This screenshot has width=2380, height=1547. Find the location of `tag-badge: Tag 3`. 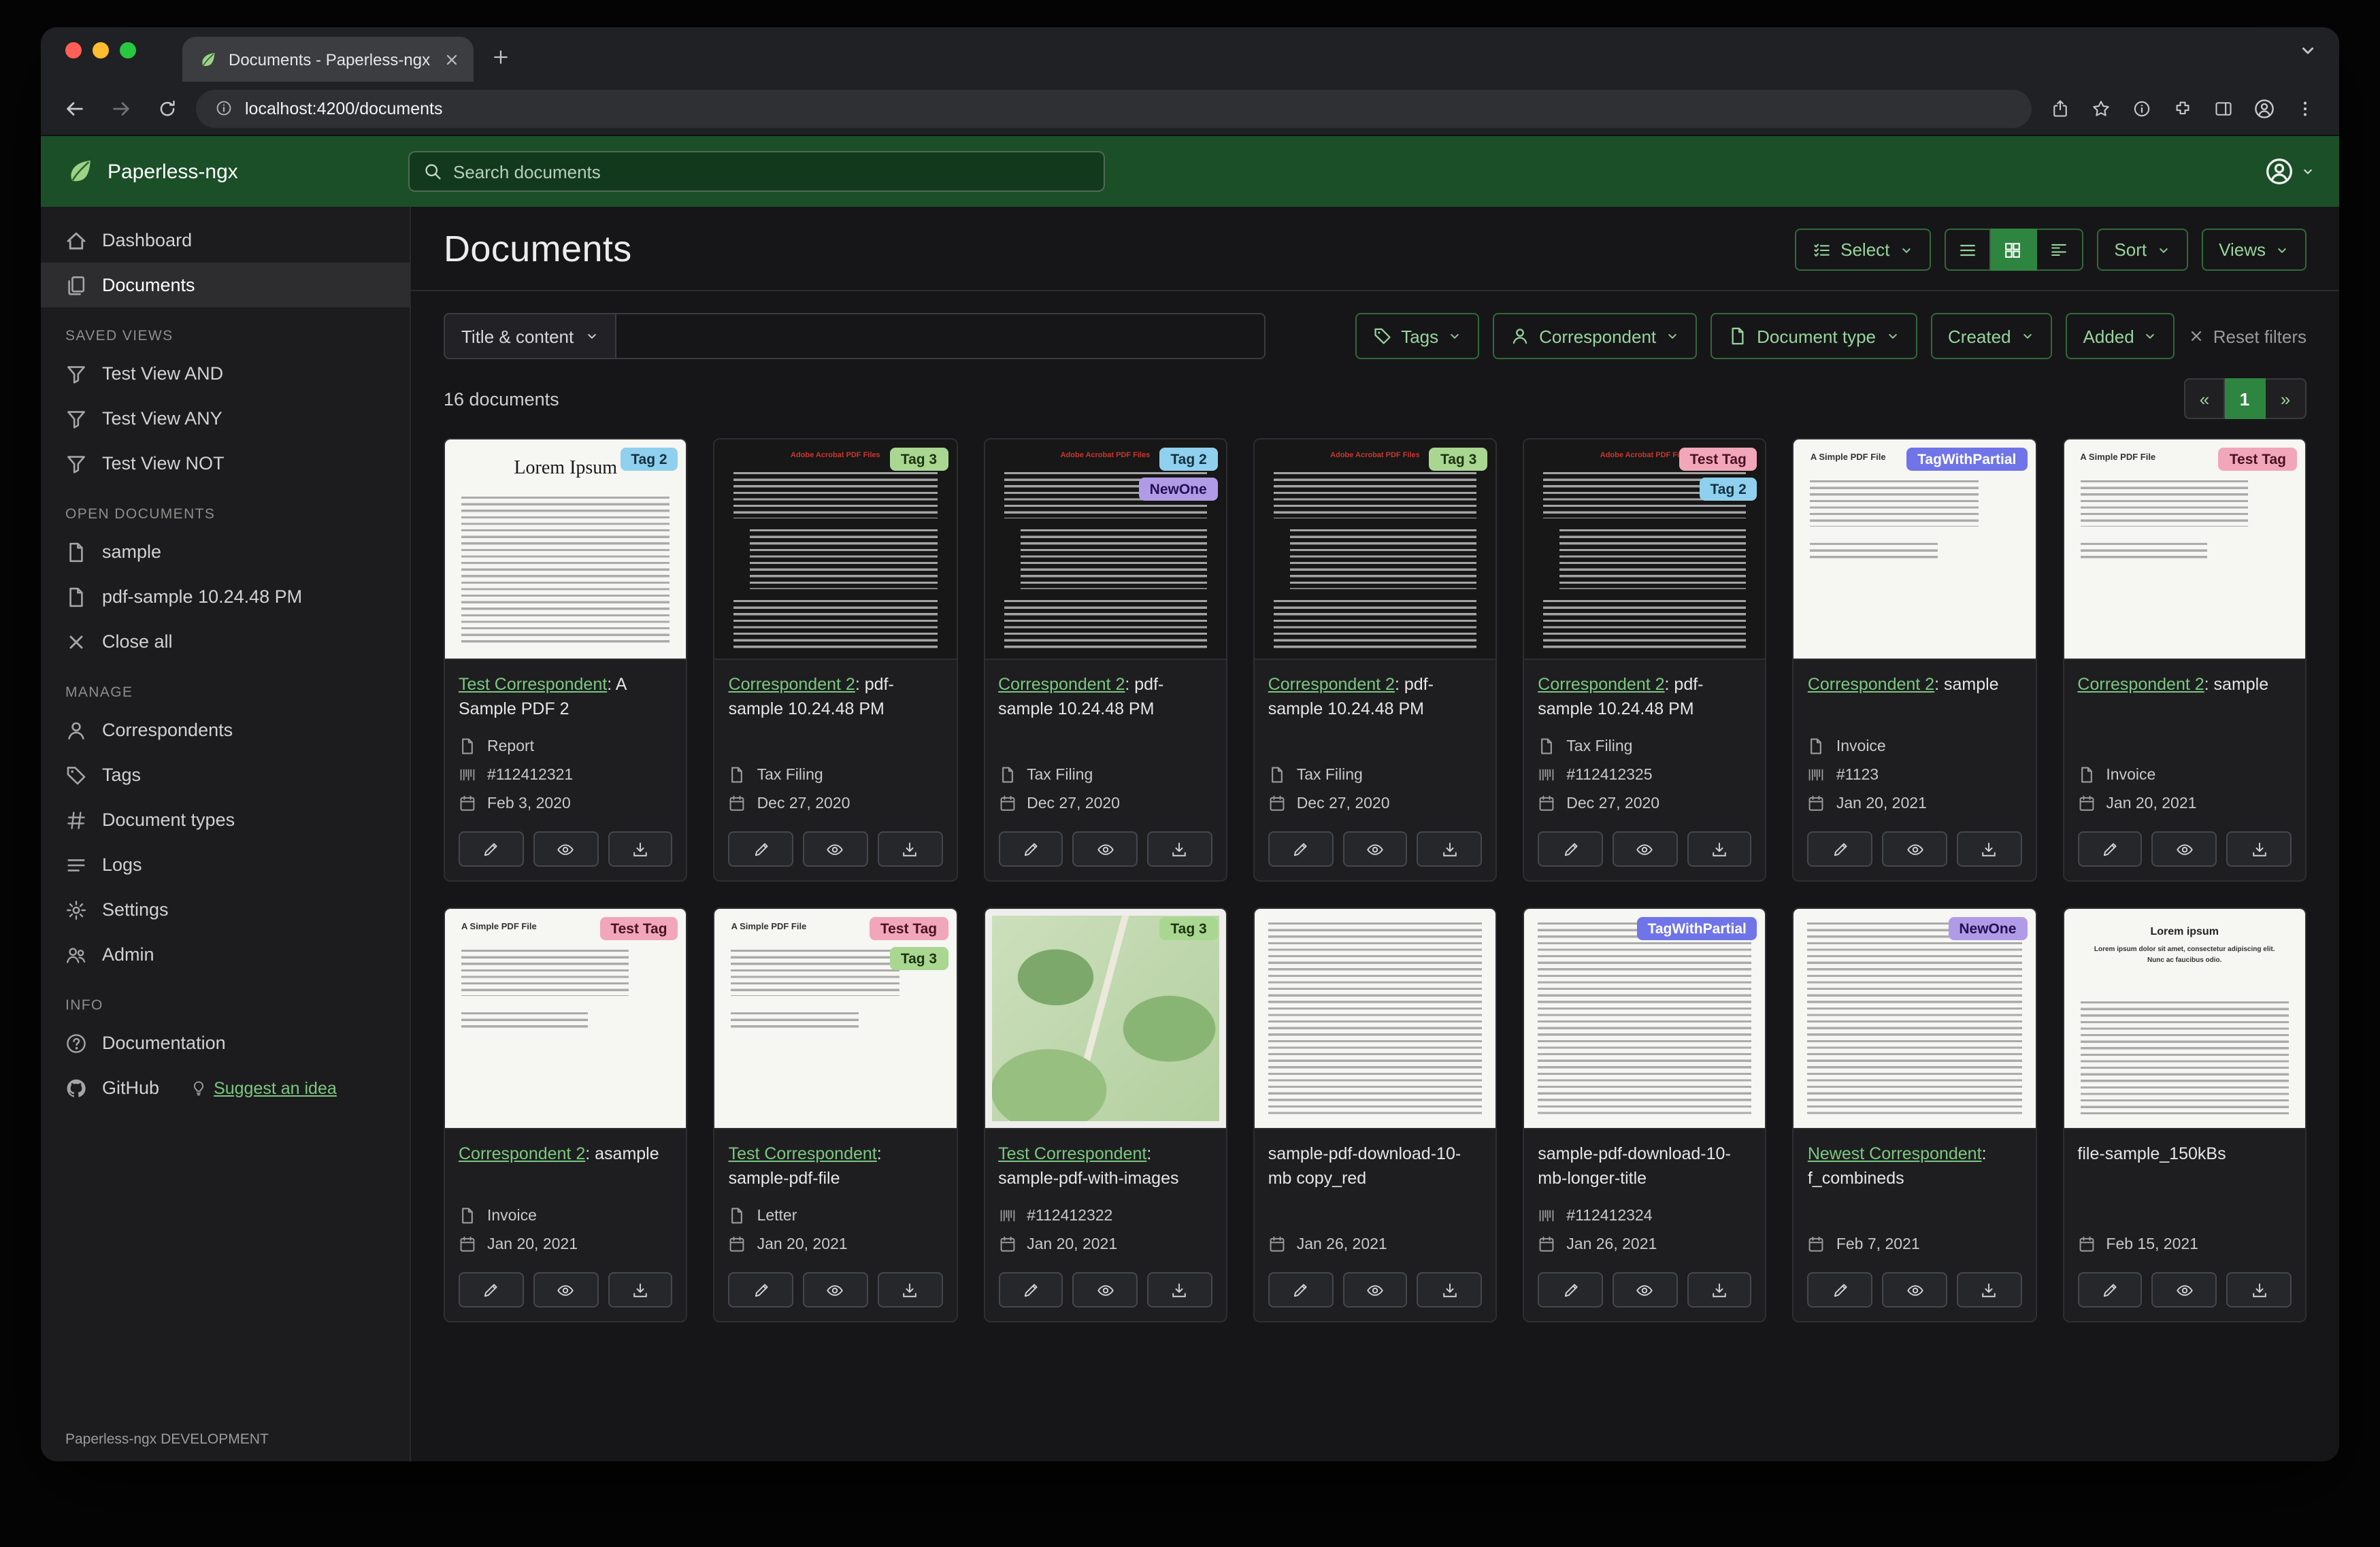

tag-badge: Tag 3 is located at coordinates (1458, 460).